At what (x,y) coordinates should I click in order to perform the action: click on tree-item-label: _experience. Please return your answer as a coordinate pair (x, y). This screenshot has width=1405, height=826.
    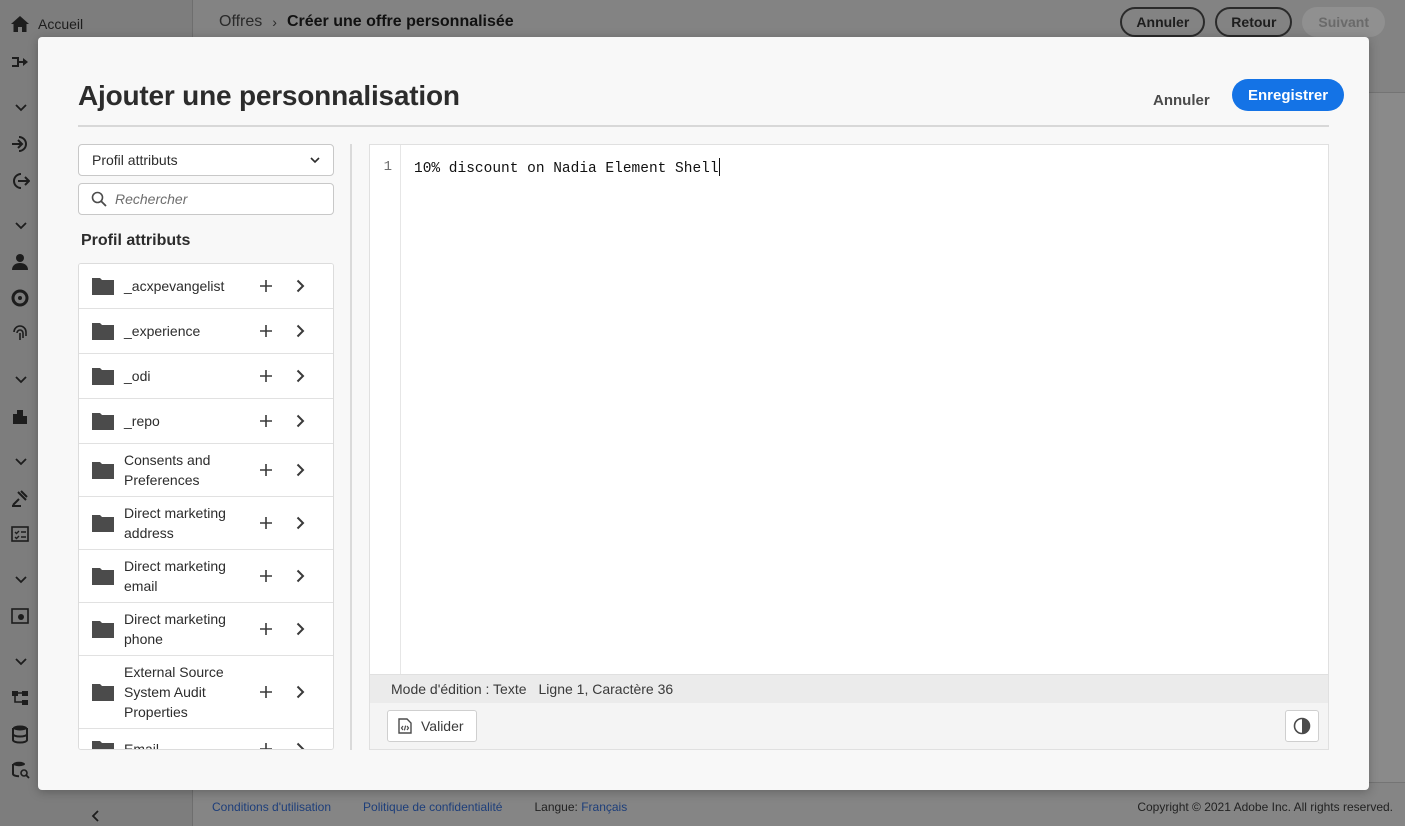
    Looking at the image, I should click on (162, 331).